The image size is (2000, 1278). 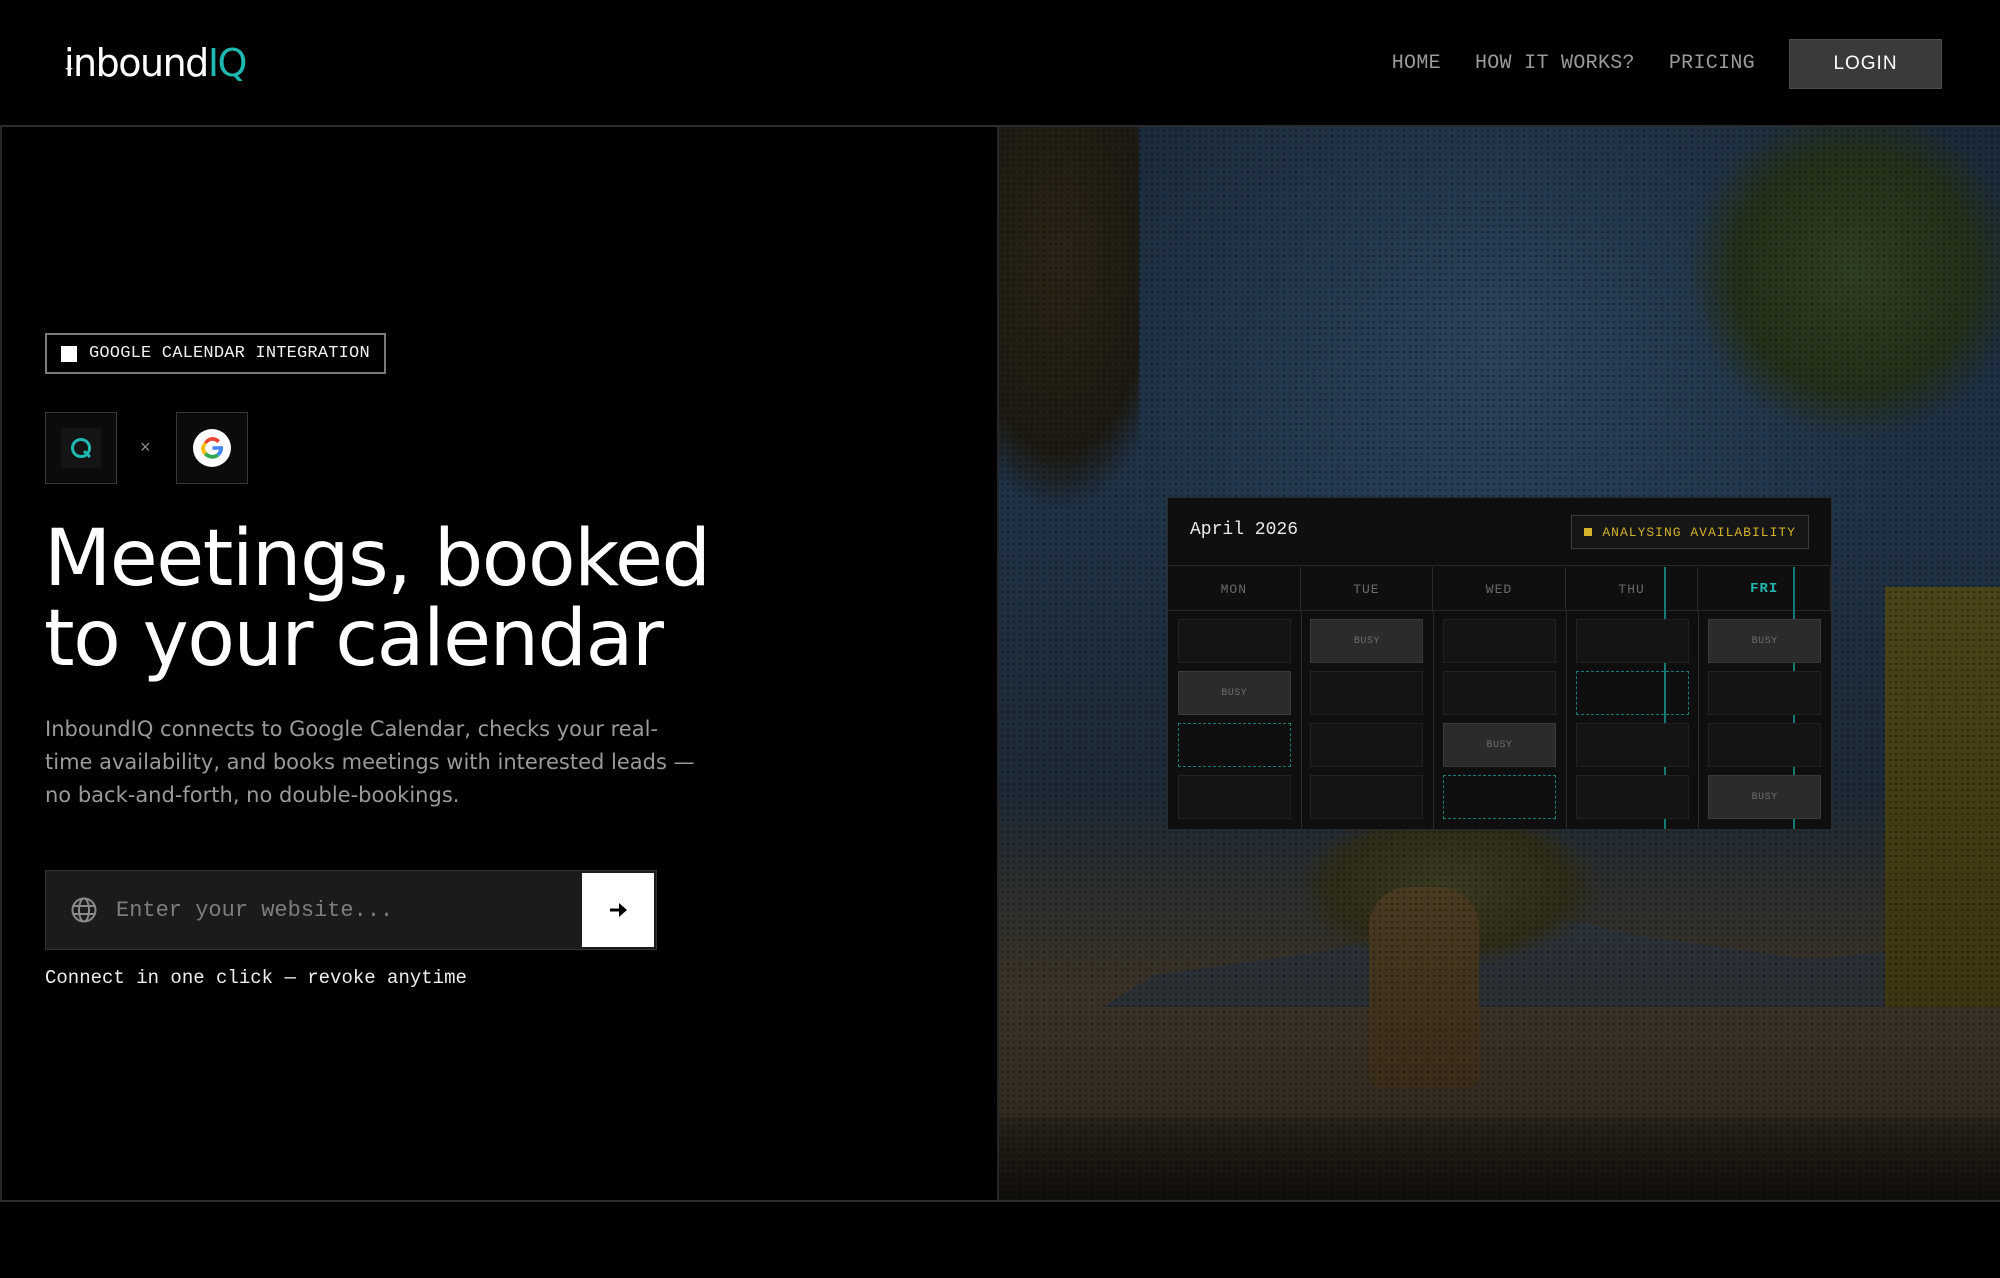 What do you see at coordinates (1555, 63) in the screenshot?
I see `nav-link-how-it-works: HOW IT WORKS?` at bounding box center [1555, 63].